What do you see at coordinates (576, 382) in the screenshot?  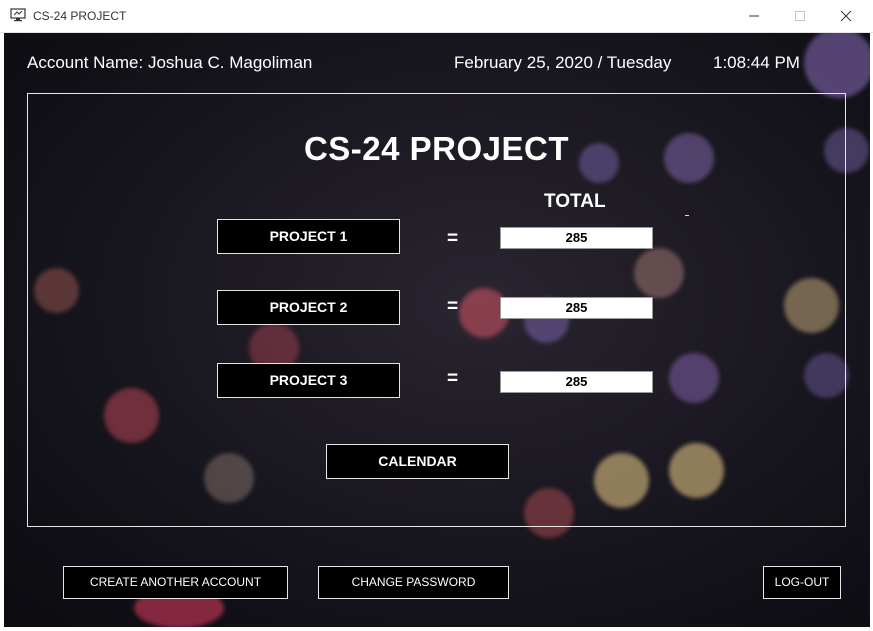 I see `project-3-total-field: 285` at bounding box center [576, 382].